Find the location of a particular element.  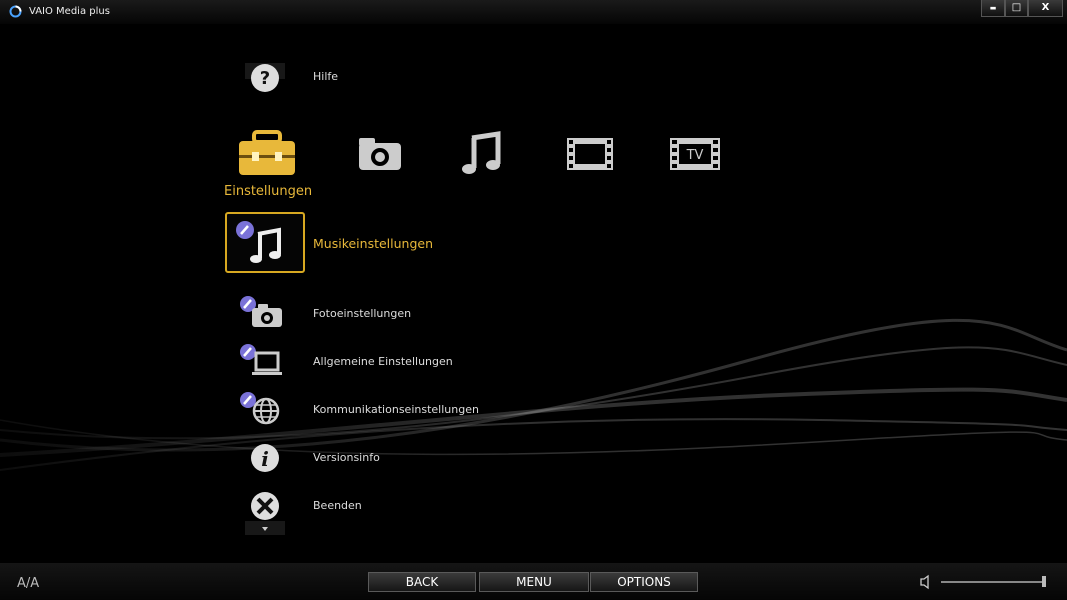

photo-settings-icon is located at coordinates (261, 311).